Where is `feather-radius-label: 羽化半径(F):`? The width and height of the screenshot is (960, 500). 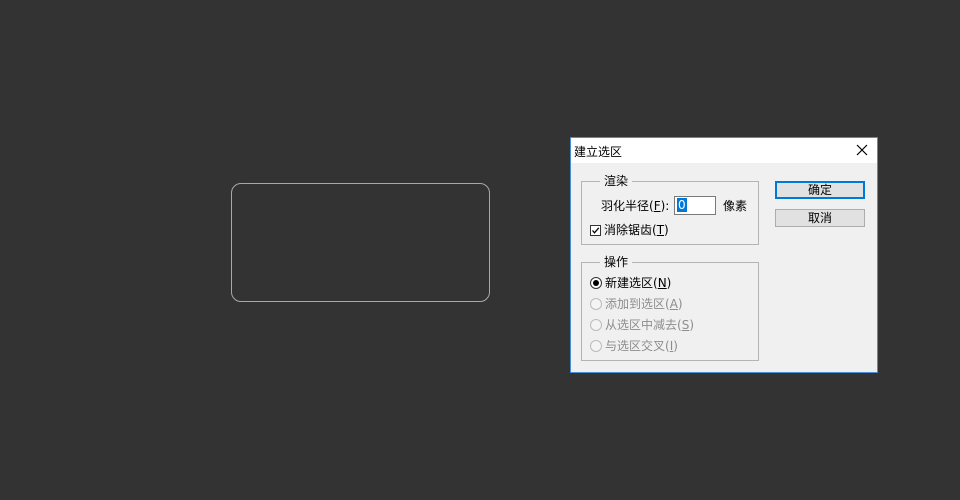
feather-radius-label: 羽化半径(F): is located at coordinates (635, 206).